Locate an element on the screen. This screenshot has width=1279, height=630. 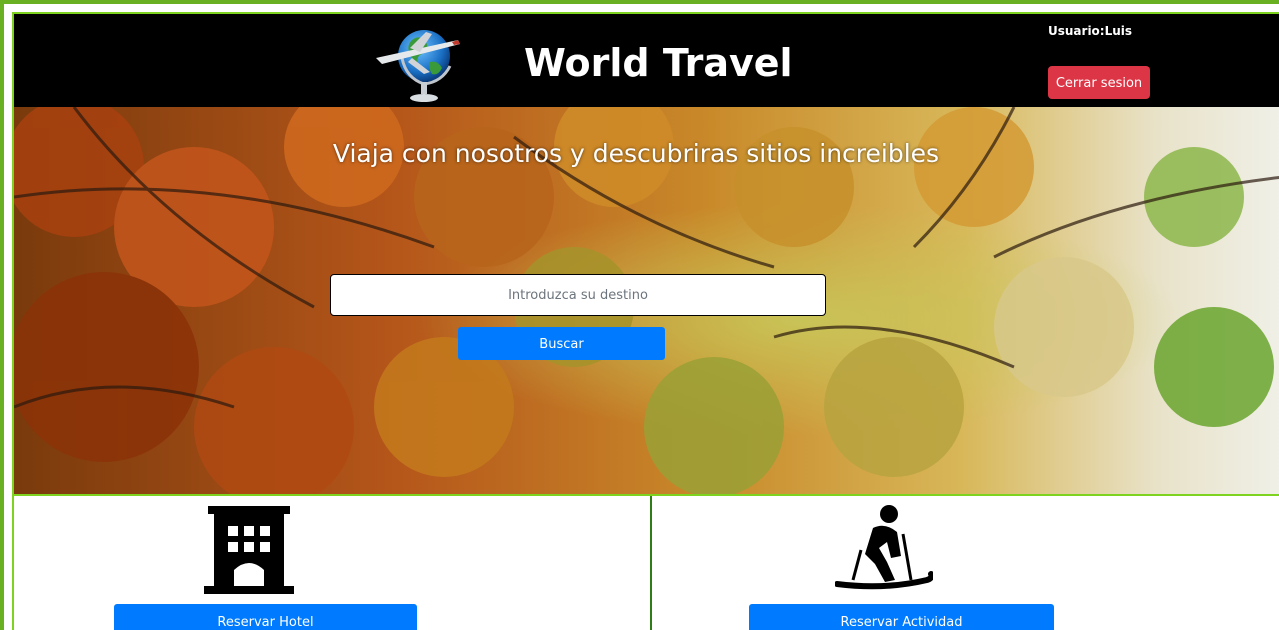
globe-airplane-icon is located at coordinates (418, 66).